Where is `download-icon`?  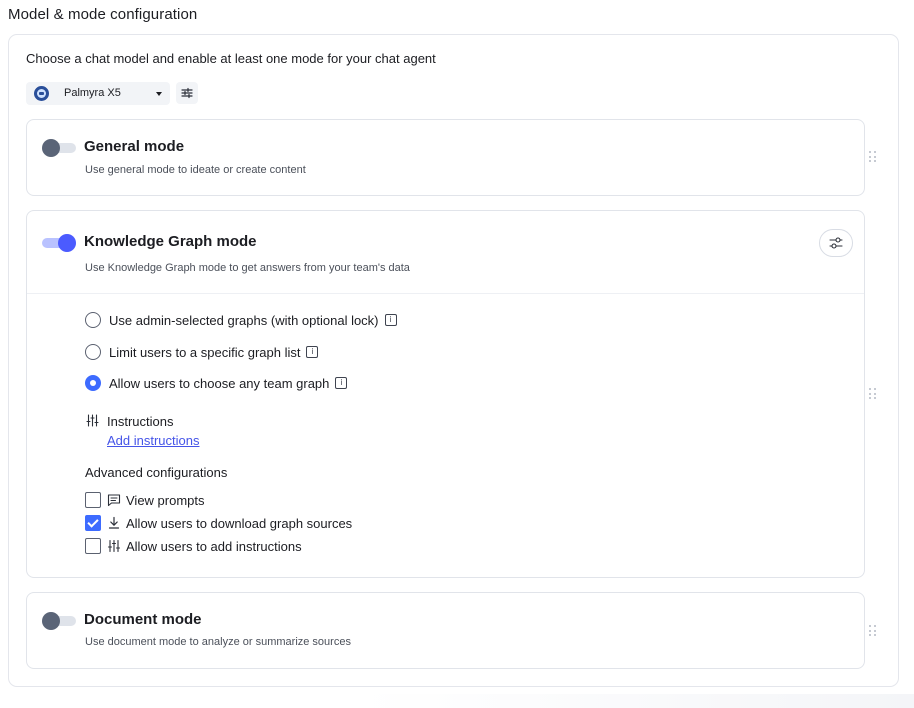 download-icon is located at coordinates (114, 522).